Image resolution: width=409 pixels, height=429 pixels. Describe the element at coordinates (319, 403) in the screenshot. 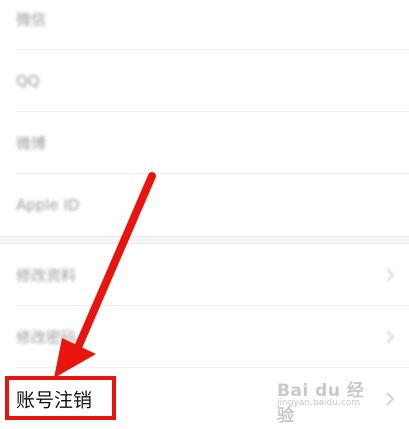

I see `watermark-url: jingyan.baidu.com` at that location.